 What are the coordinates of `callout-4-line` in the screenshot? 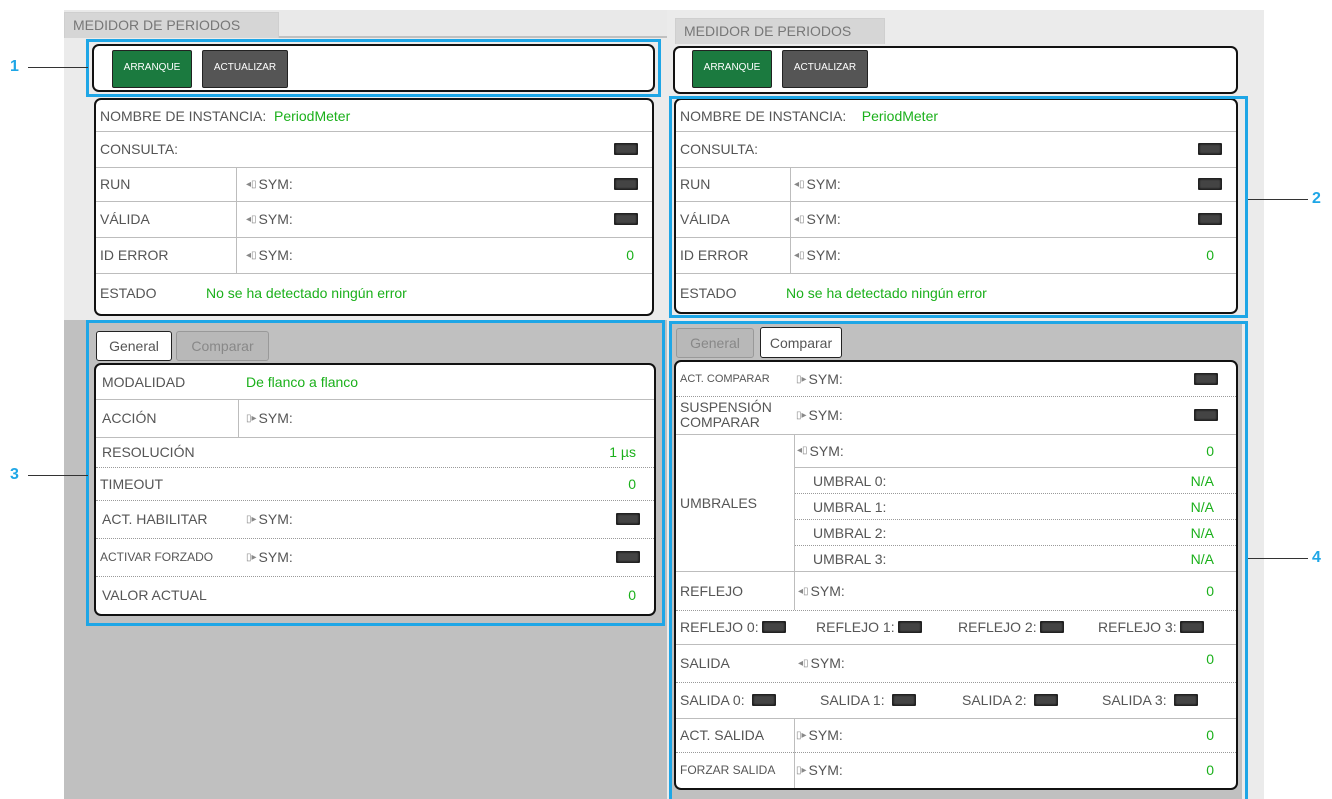 It's located at (1278, 558).